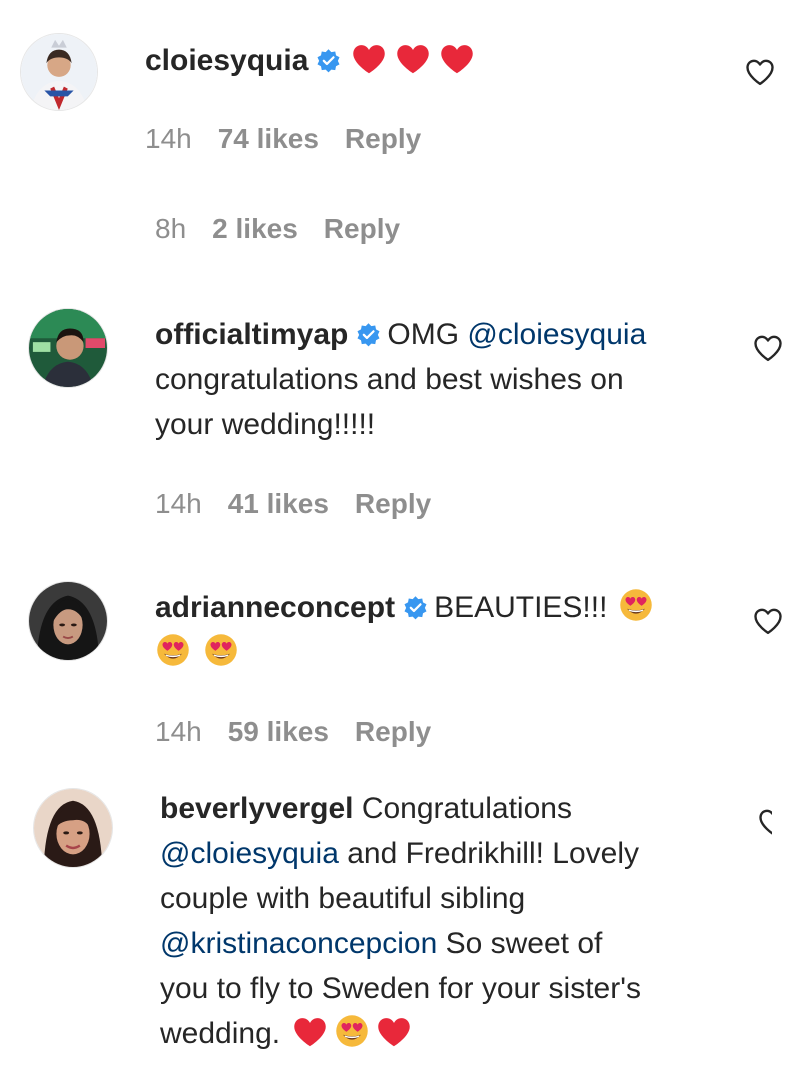 The width and height of the screenshot is (800, 1091). I want to click on comment-meta: 14h 41 likes Reply, so click(306, 504).